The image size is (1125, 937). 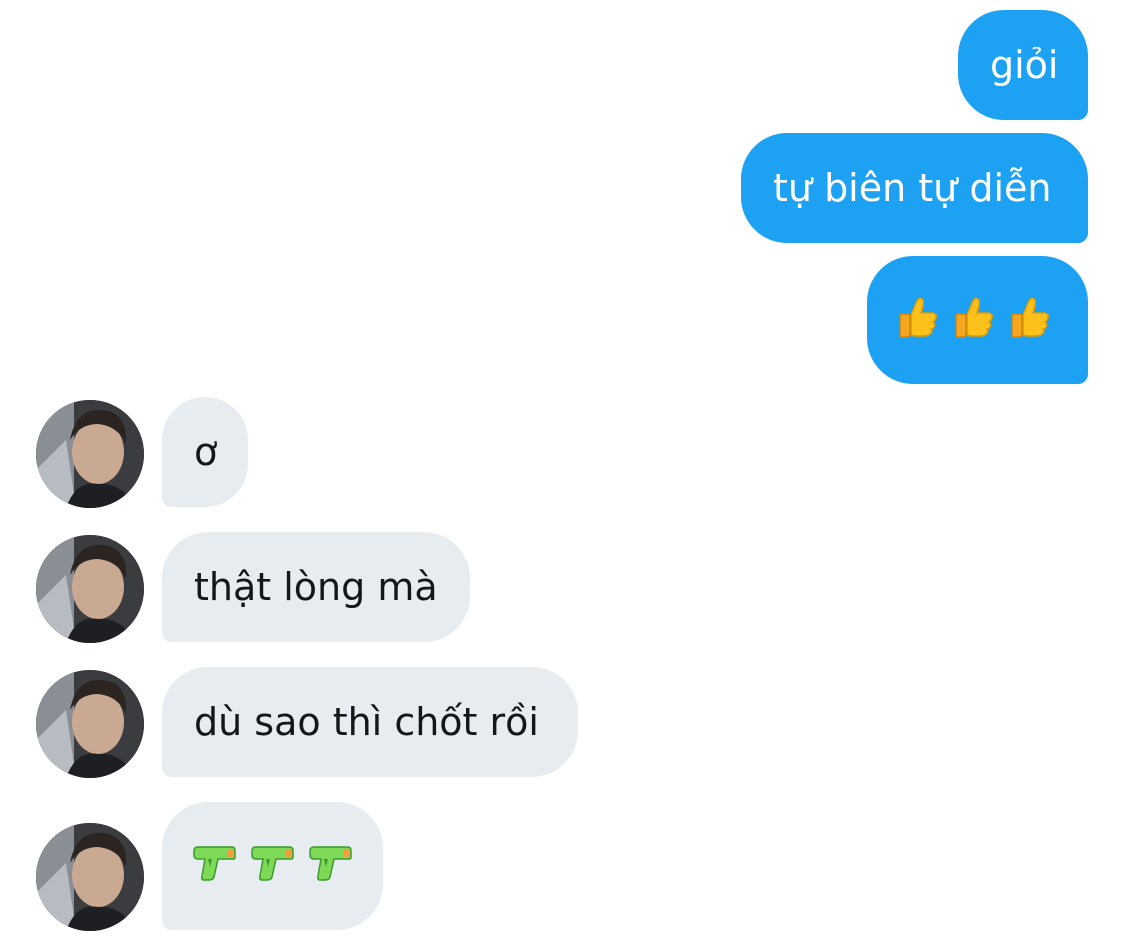 I want to click on message-text: tự biên tự diễn, so click(x=912, y=188).